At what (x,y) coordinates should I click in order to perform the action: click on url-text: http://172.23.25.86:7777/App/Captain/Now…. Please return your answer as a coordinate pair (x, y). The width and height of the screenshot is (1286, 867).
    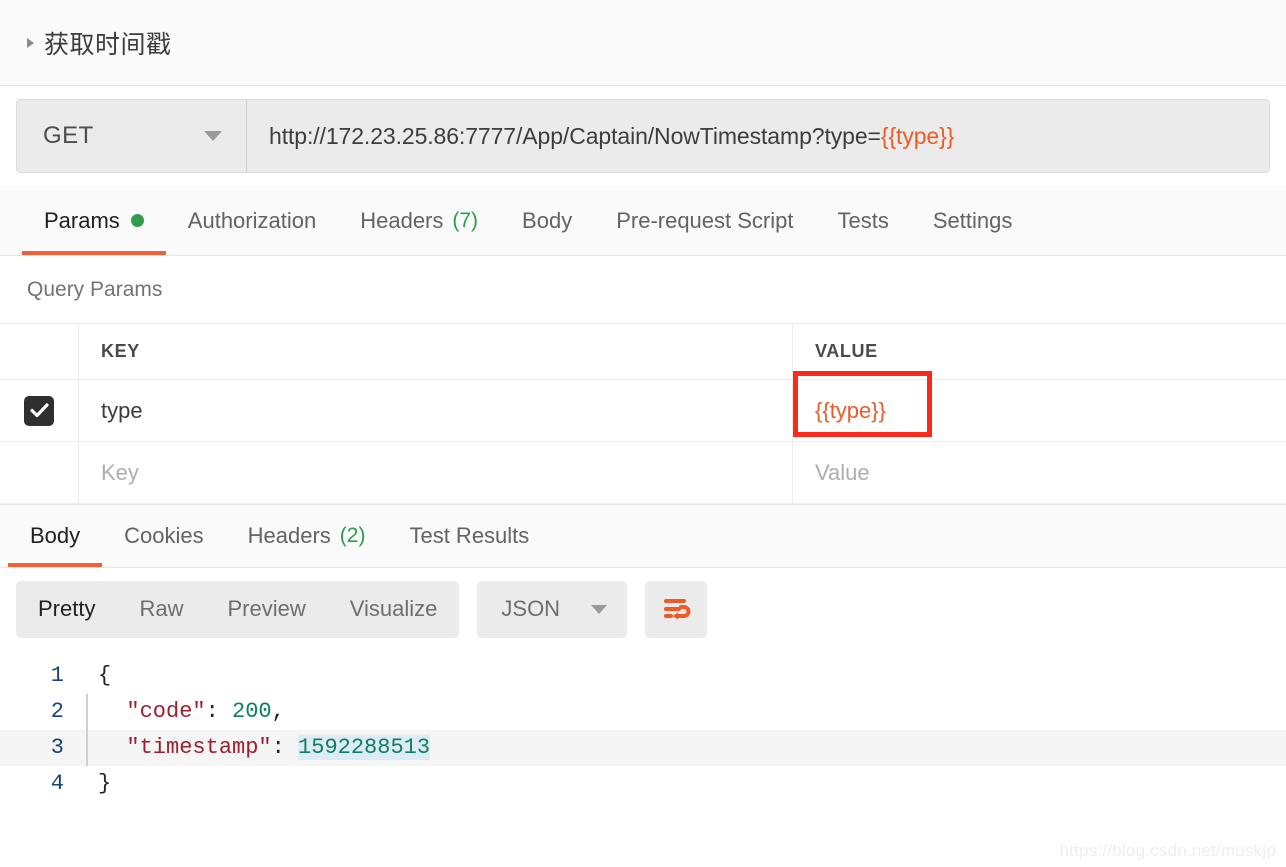
    Looking at the image, I should click on (611, 136).